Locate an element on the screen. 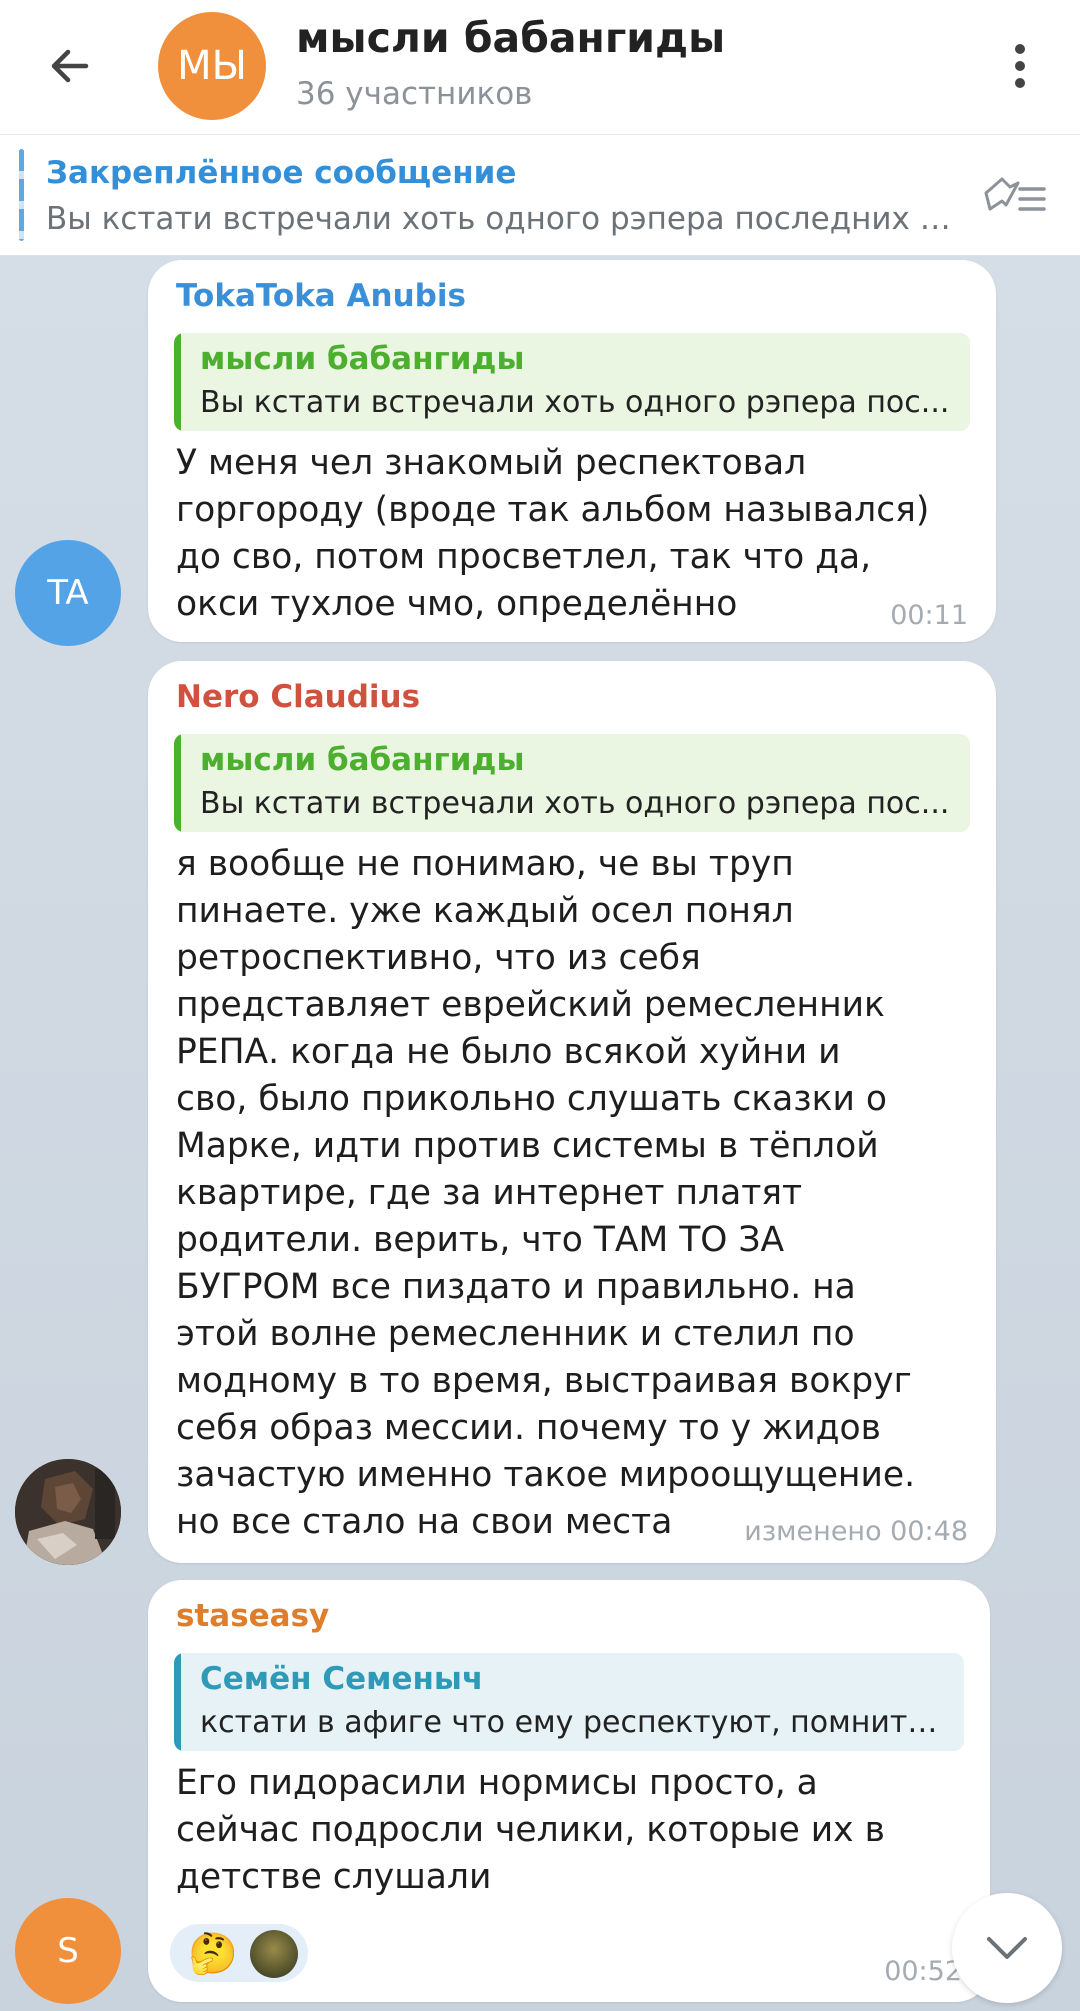 The width and height of the screenshot is (1080, 2011). reply-name: Семён Семеныч is located at coordinates (342, 1679).